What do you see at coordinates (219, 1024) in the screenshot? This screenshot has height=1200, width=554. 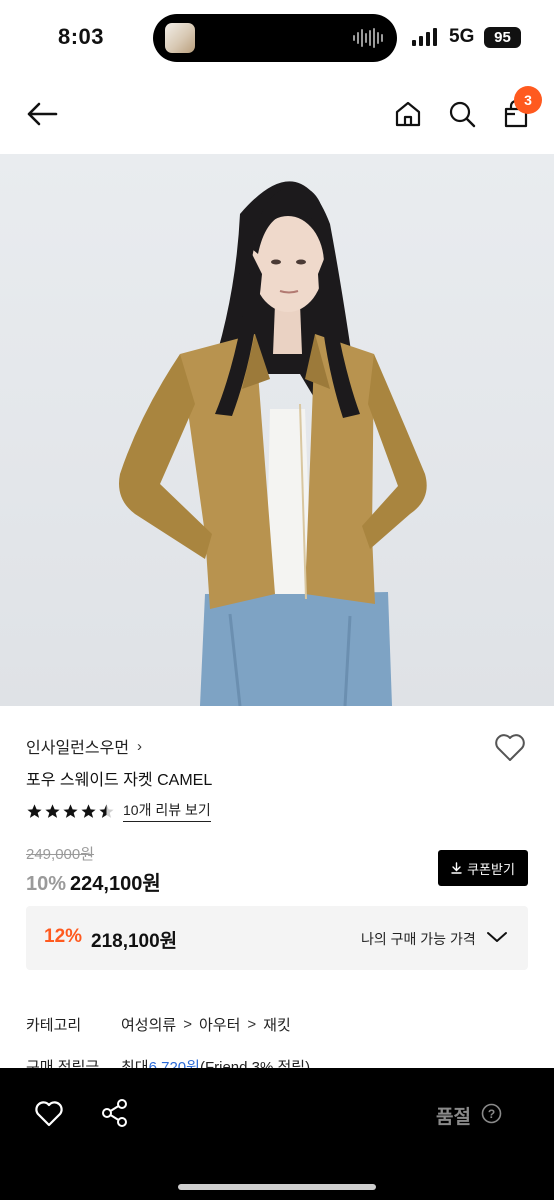 I see `category-item: 아우터` at bounding box center [219, 1024].